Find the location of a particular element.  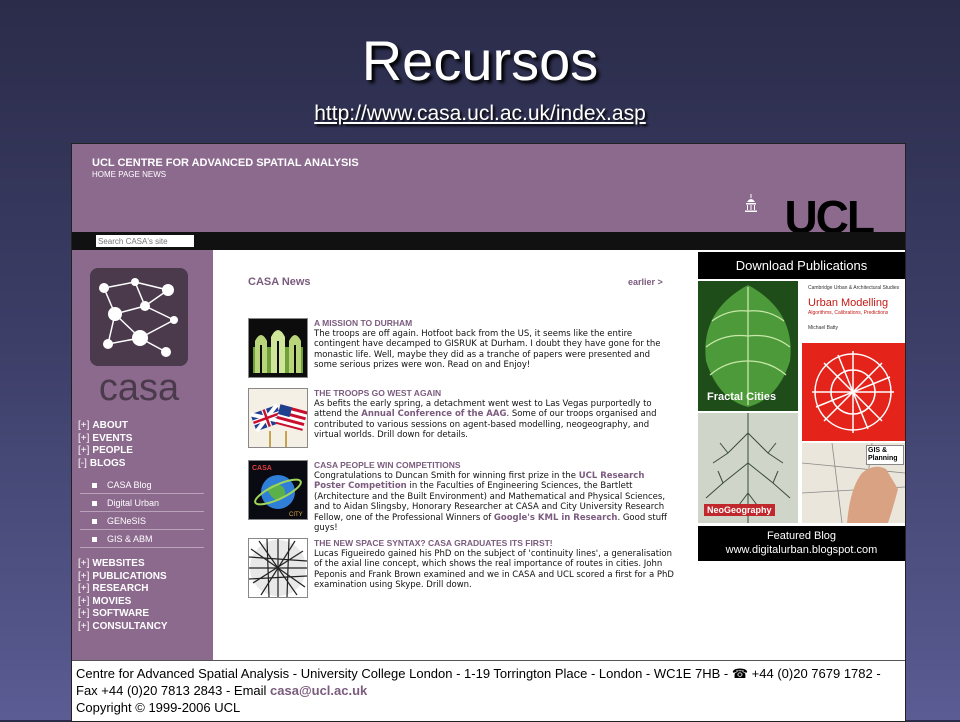

urban-modelling-author: Michael Batty is located at coordinates (823, 328).